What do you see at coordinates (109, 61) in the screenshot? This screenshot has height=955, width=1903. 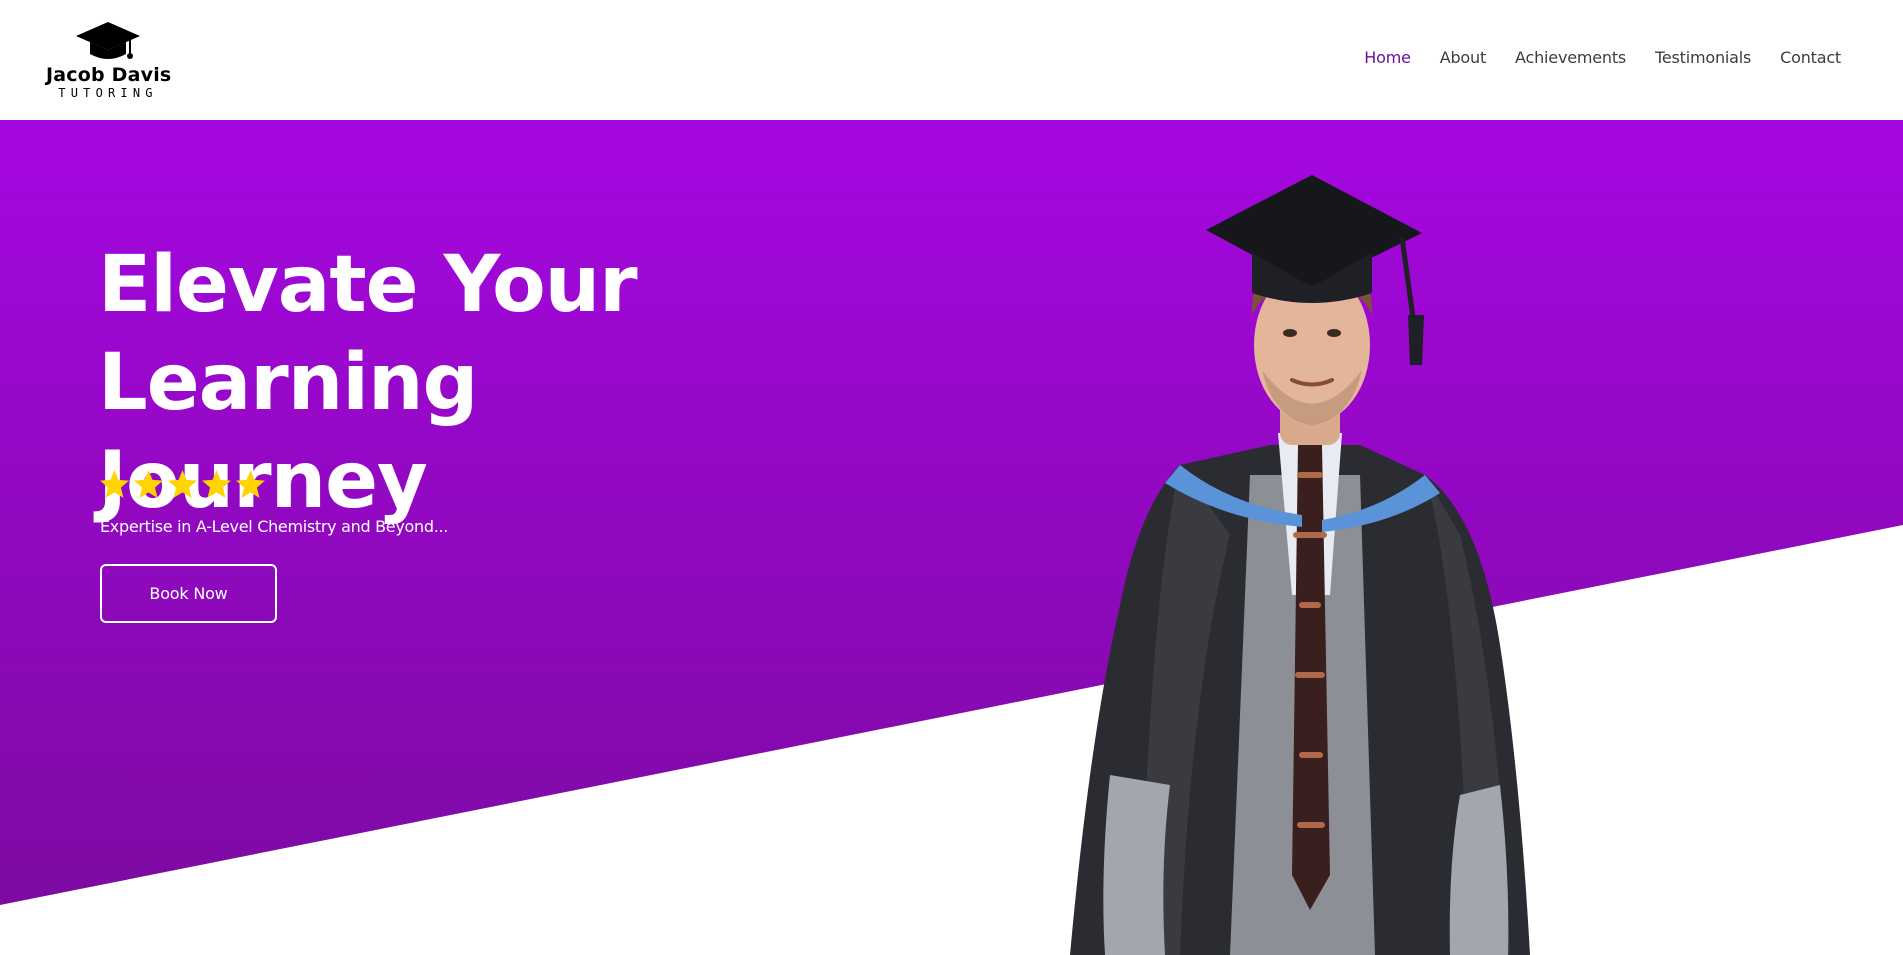 I see `site-logo: Jacob Davis TUTORING` at bounding box center [109, 61].